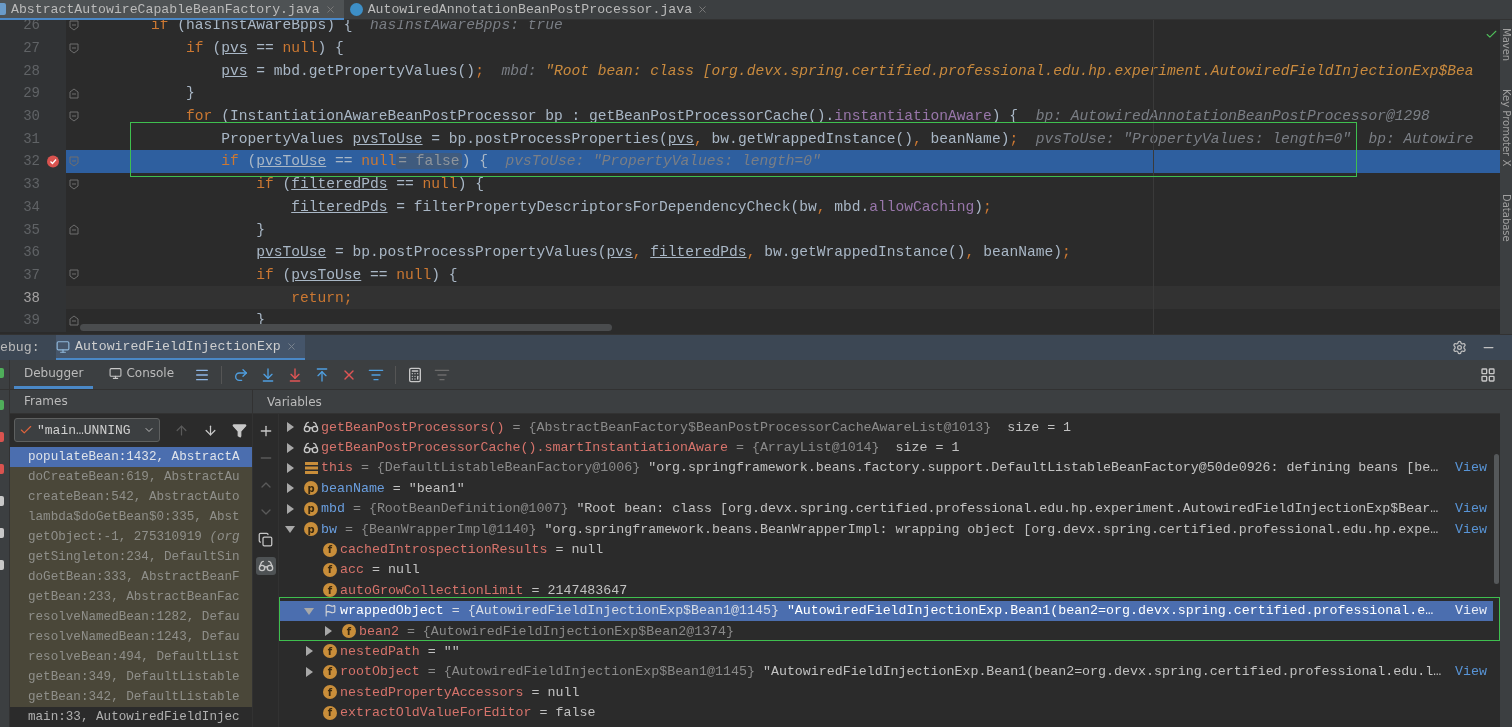  I want to click on line-number: 38, so click(31, 297).